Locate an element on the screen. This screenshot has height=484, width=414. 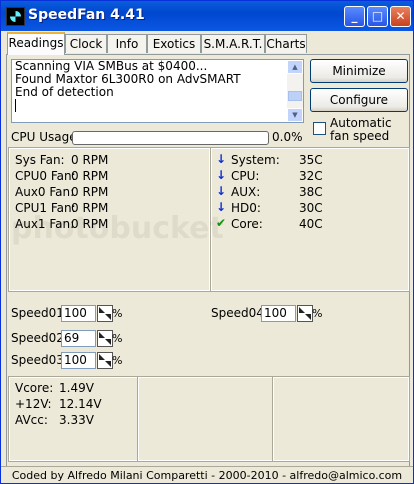
fan-row: CPU1 Fan: 0 RPM is located at coordinates (61, 208).